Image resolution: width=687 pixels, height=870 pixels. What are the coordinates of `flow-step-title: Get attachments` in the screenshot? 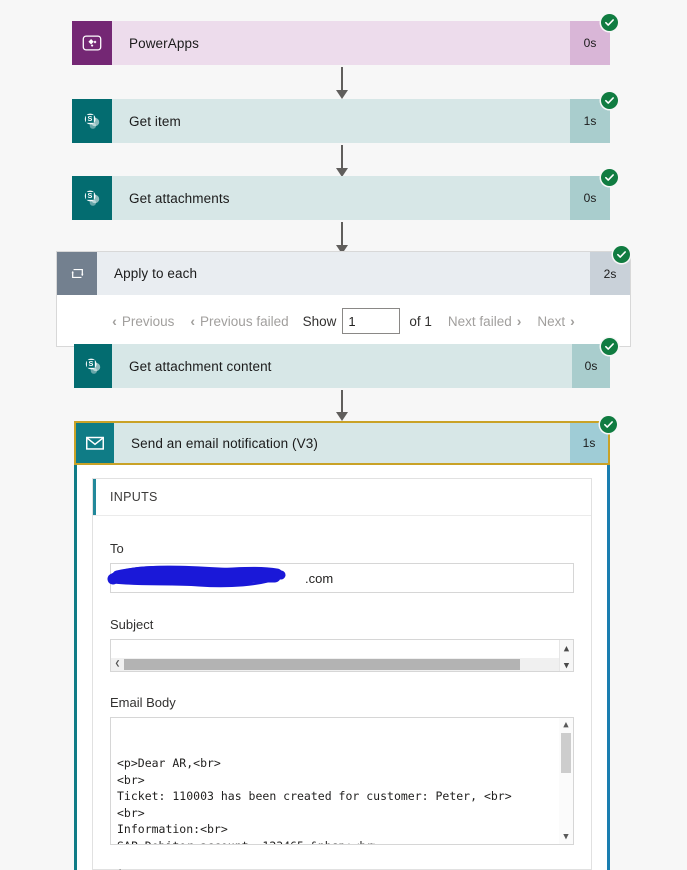 It's located at (341, 198).